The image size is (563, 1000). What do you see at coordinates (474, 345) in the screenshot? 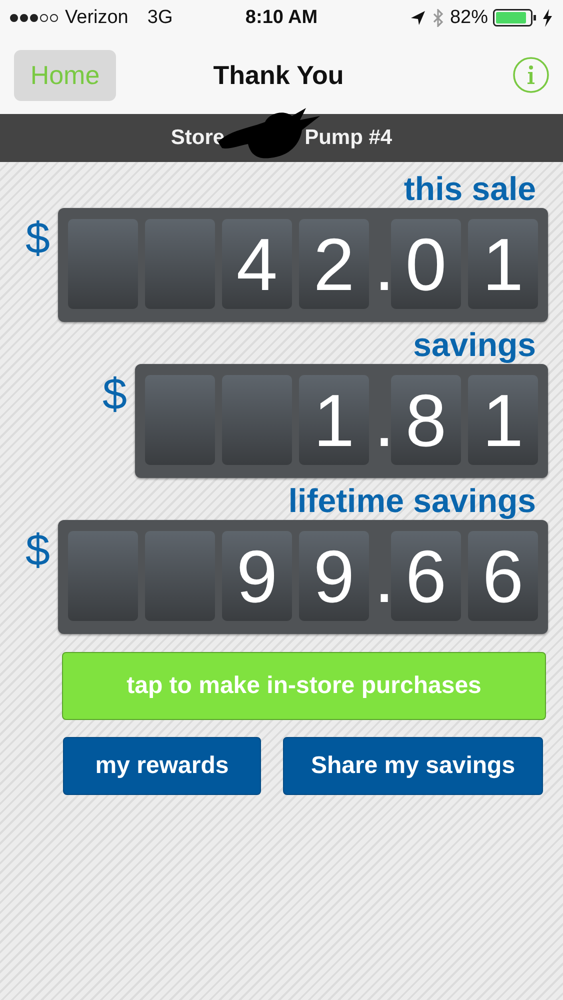
I see `counter-label: savings` at bounding box center [474, 345].